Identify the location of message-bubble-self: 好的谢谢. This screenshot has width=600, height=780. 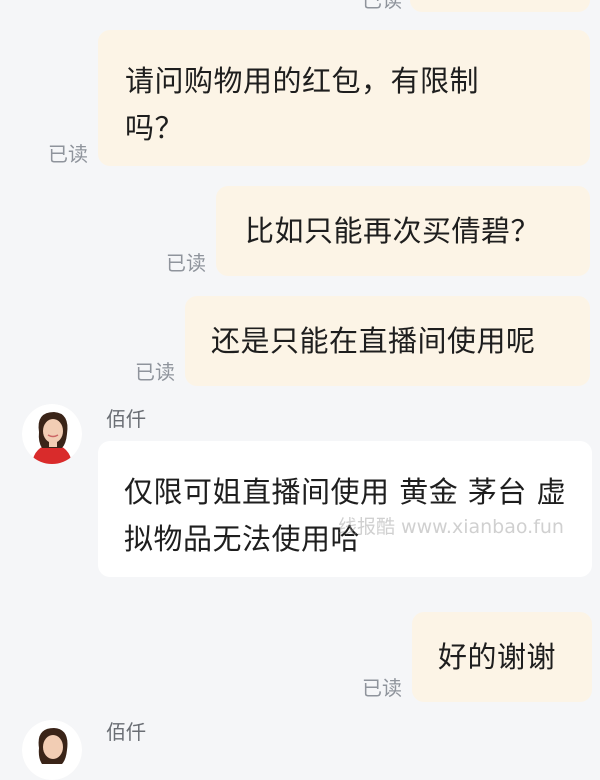
(502, 657).